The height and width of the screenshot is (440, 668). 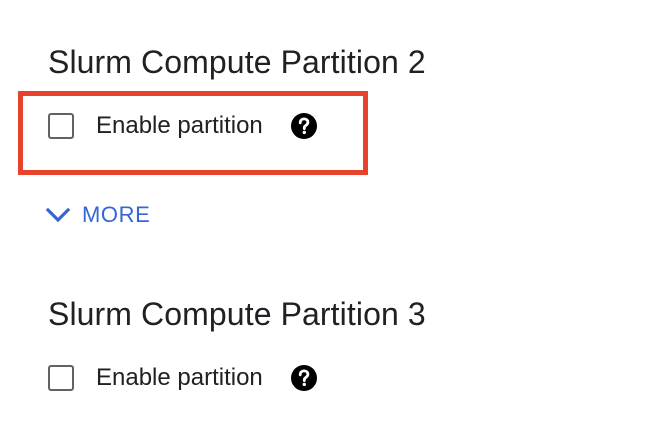 What do you see at coordinates (61, 378) in the screenshot?
I see `partition-3-enable-checkbox` at bounding box center [61, 378].